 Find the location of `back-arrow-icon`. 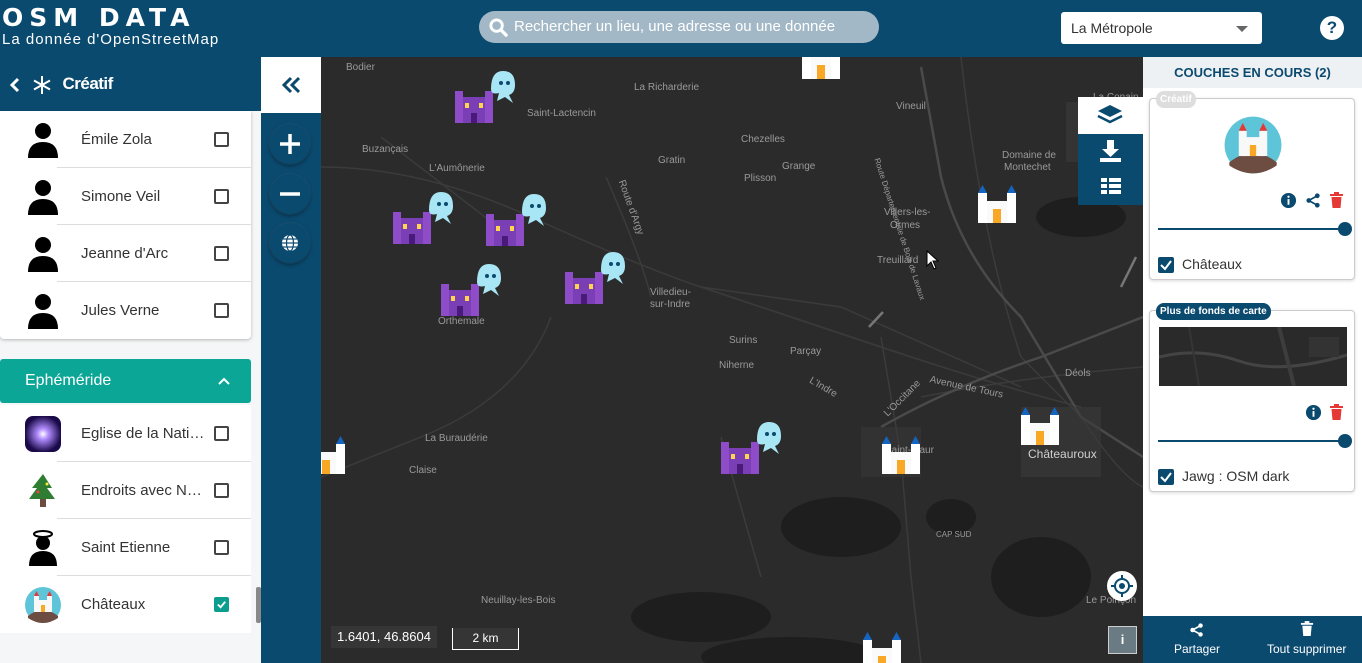

back-arrow-icon is located at coordinates (15, 85).